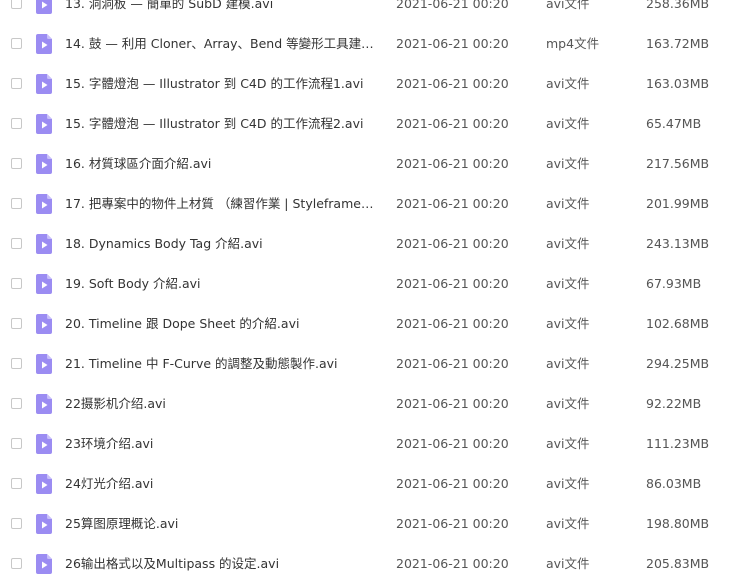  I want to click on file-name: 15. 字體燈泡 — Illustrator 到 C4D 的工作流程1.avi, so click(224, 84).